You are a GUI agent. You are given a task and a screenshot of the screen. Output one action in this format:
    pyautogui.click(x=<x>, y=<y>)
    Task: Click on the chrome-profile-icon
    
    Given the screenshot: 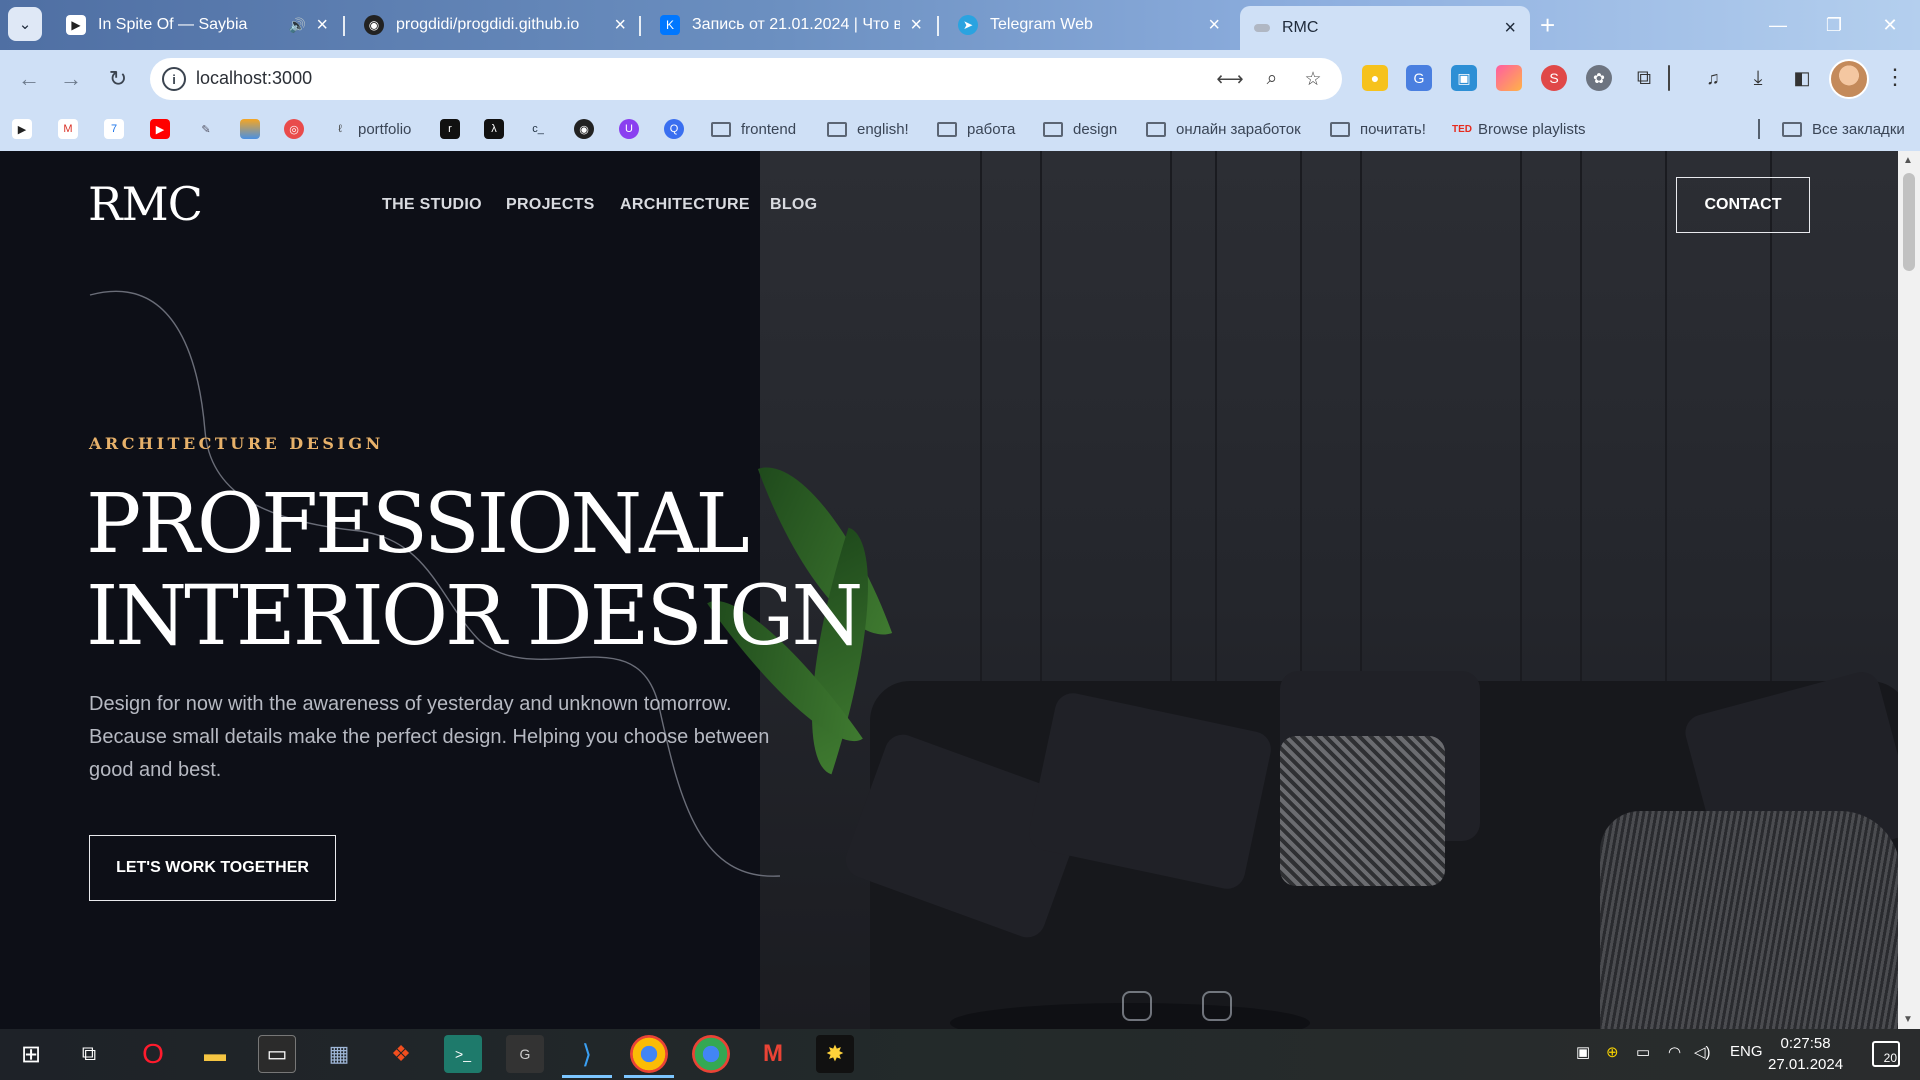 What is the action you would take?
    pyautogui.click(x=649, y=1056)
    